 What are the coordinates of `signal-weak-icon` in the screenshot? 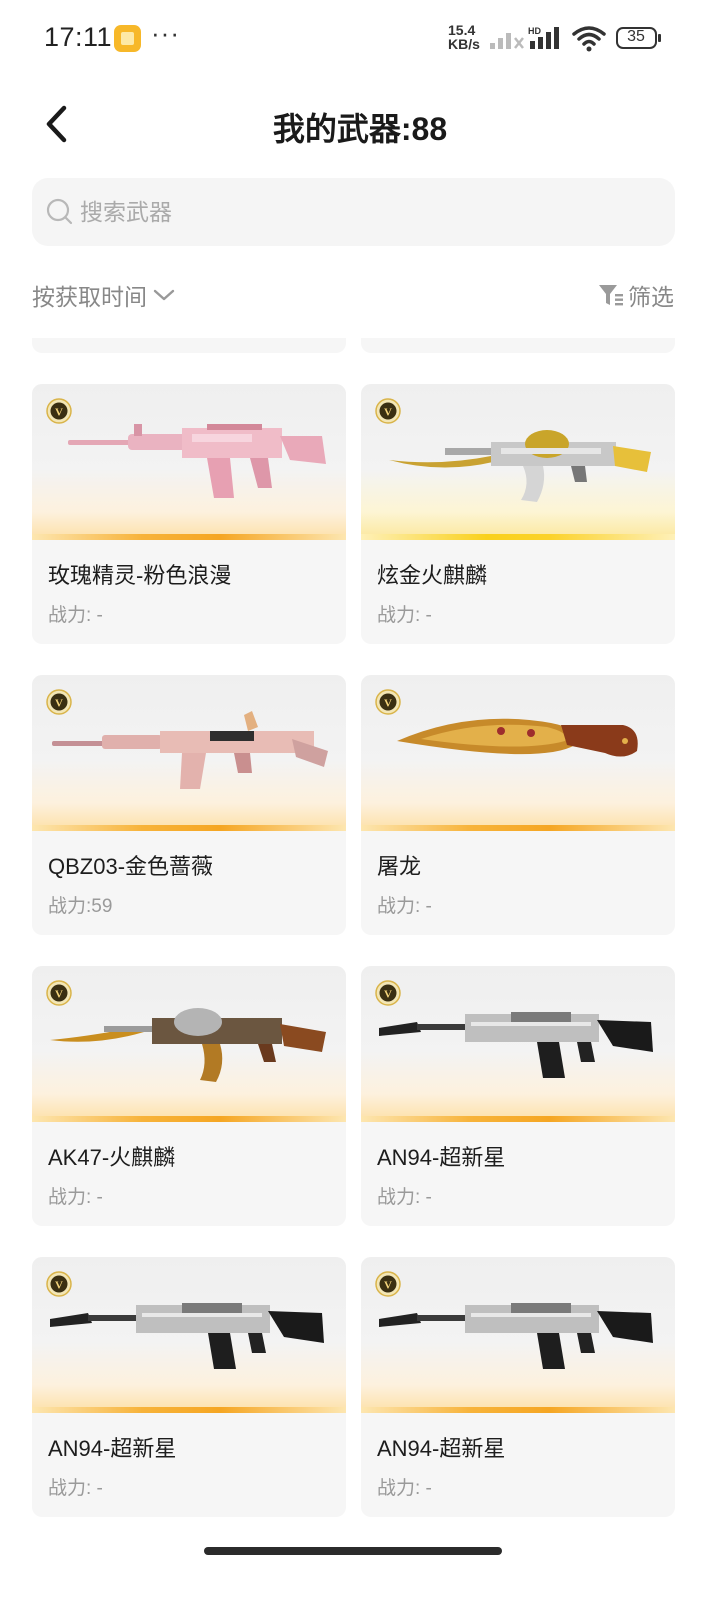 It's located at (507, 41).